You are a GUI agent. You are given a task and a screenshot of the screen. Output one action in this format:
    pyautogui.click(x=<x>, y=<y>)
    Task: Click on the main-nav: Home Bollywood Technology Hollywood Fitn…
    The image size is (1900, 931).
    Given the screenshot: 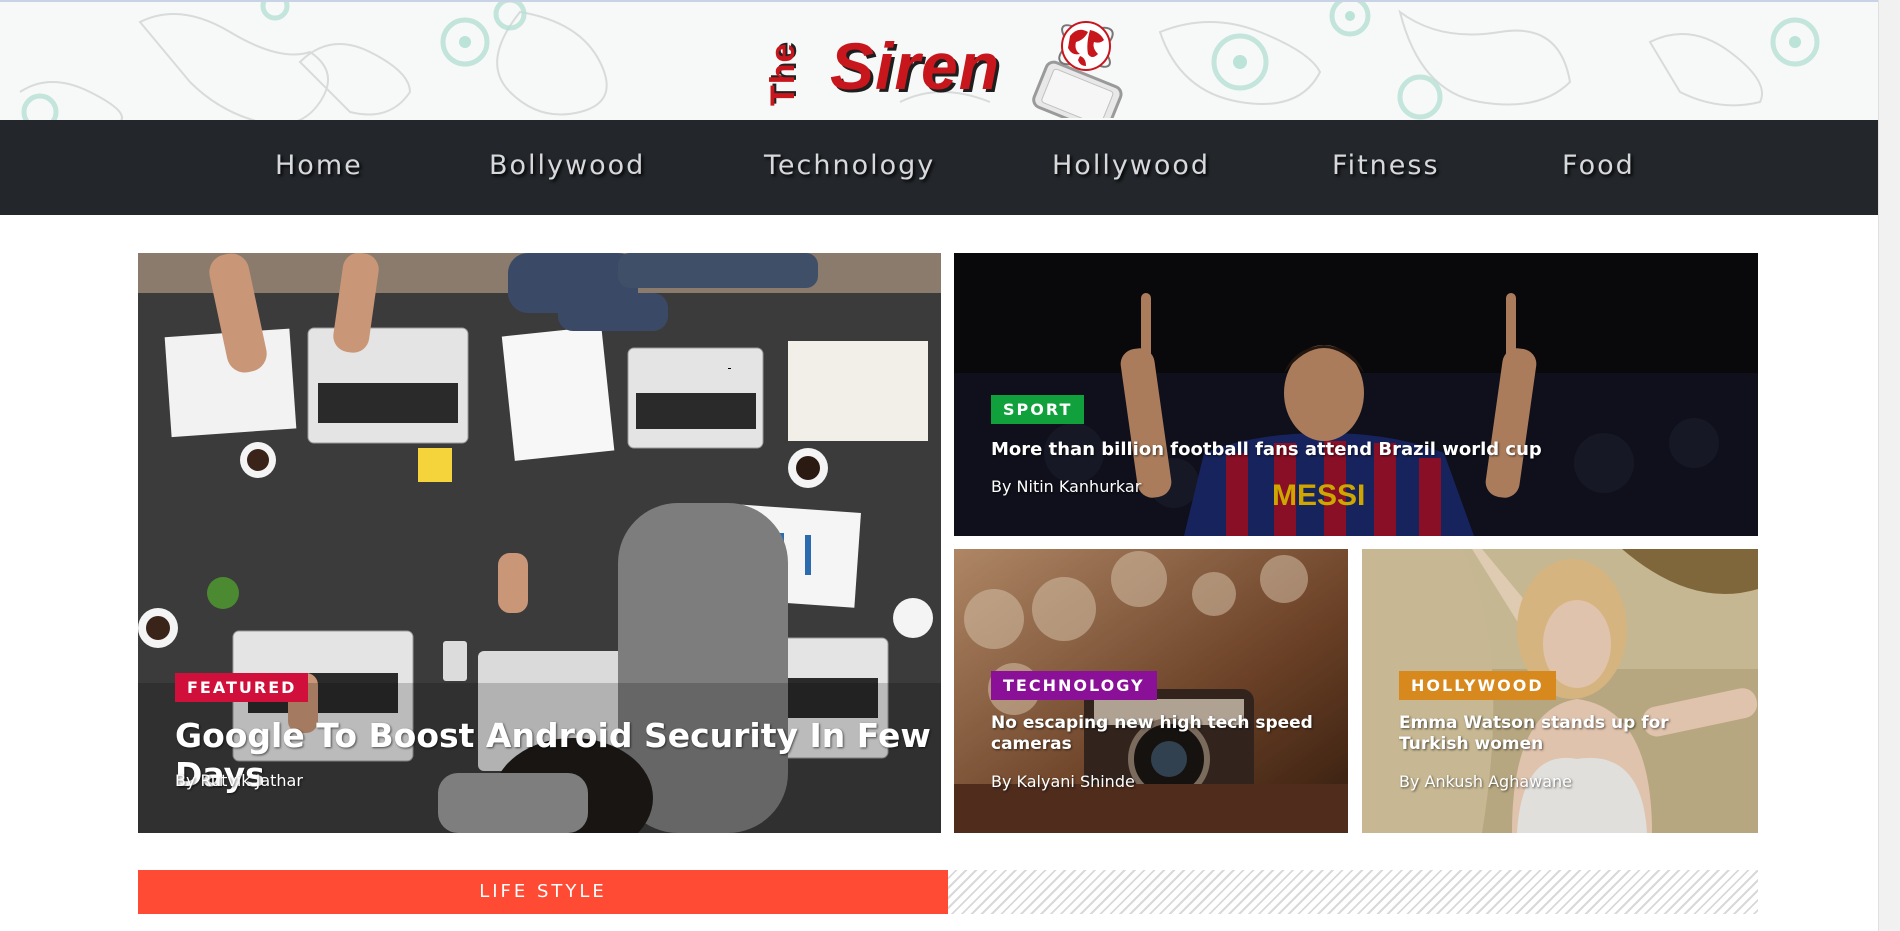 What is the action you would take?
    pyautogui.click(x=939, y=167)
    